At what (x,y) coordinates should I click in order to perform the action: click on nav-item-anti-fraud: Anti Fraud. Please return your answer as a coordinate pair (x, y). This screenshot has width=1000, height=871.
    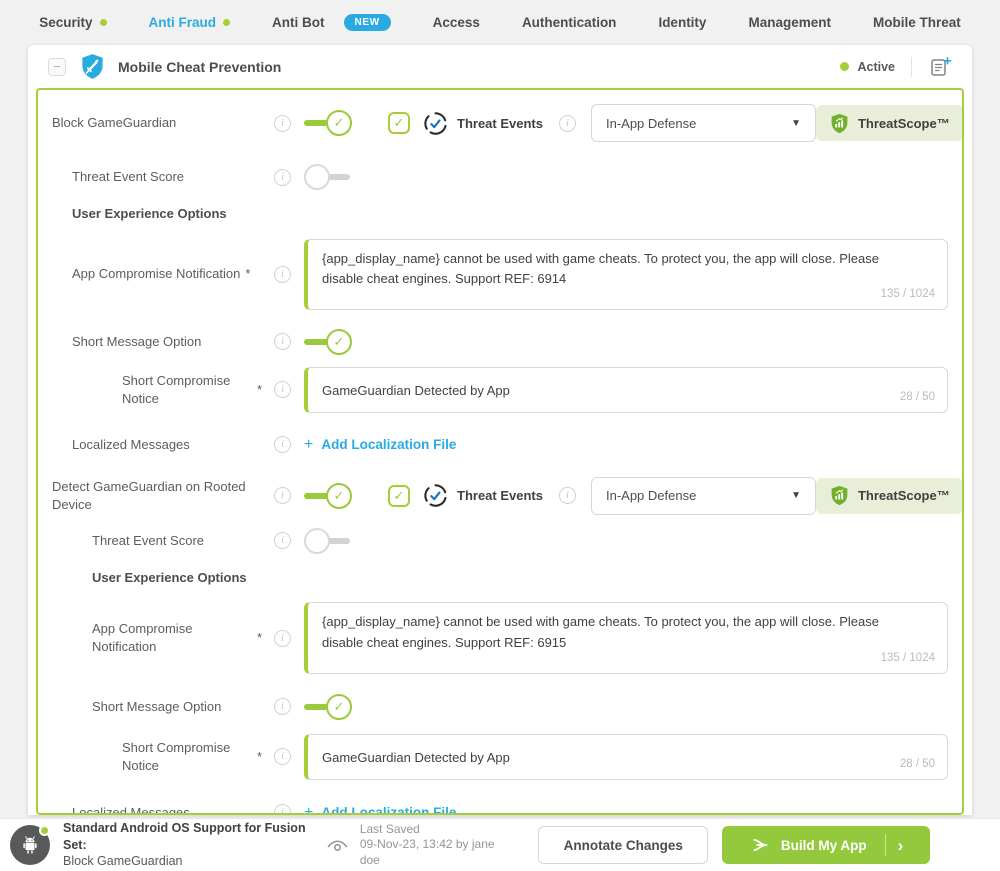
    Looking at the image, I should click on (190, 22).